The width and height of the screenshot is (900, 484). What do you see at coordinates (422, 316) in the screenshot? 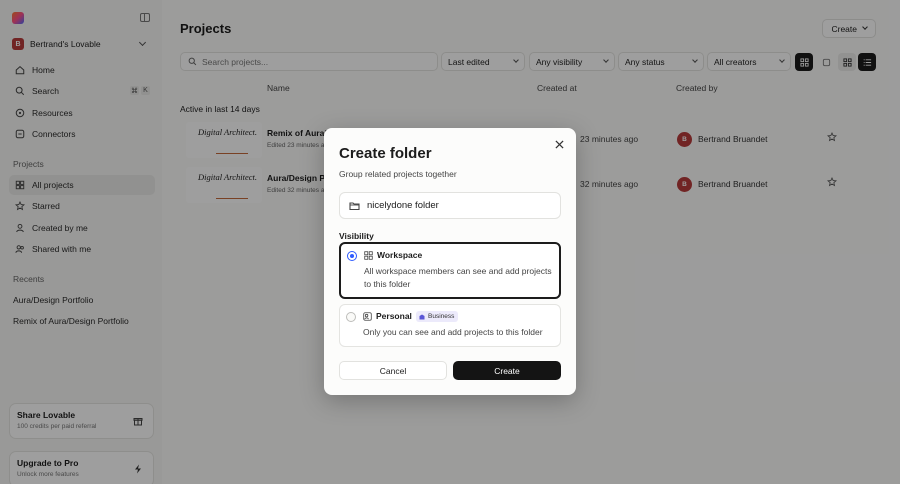
I see `building-icon` at bounding box center [422, 316].